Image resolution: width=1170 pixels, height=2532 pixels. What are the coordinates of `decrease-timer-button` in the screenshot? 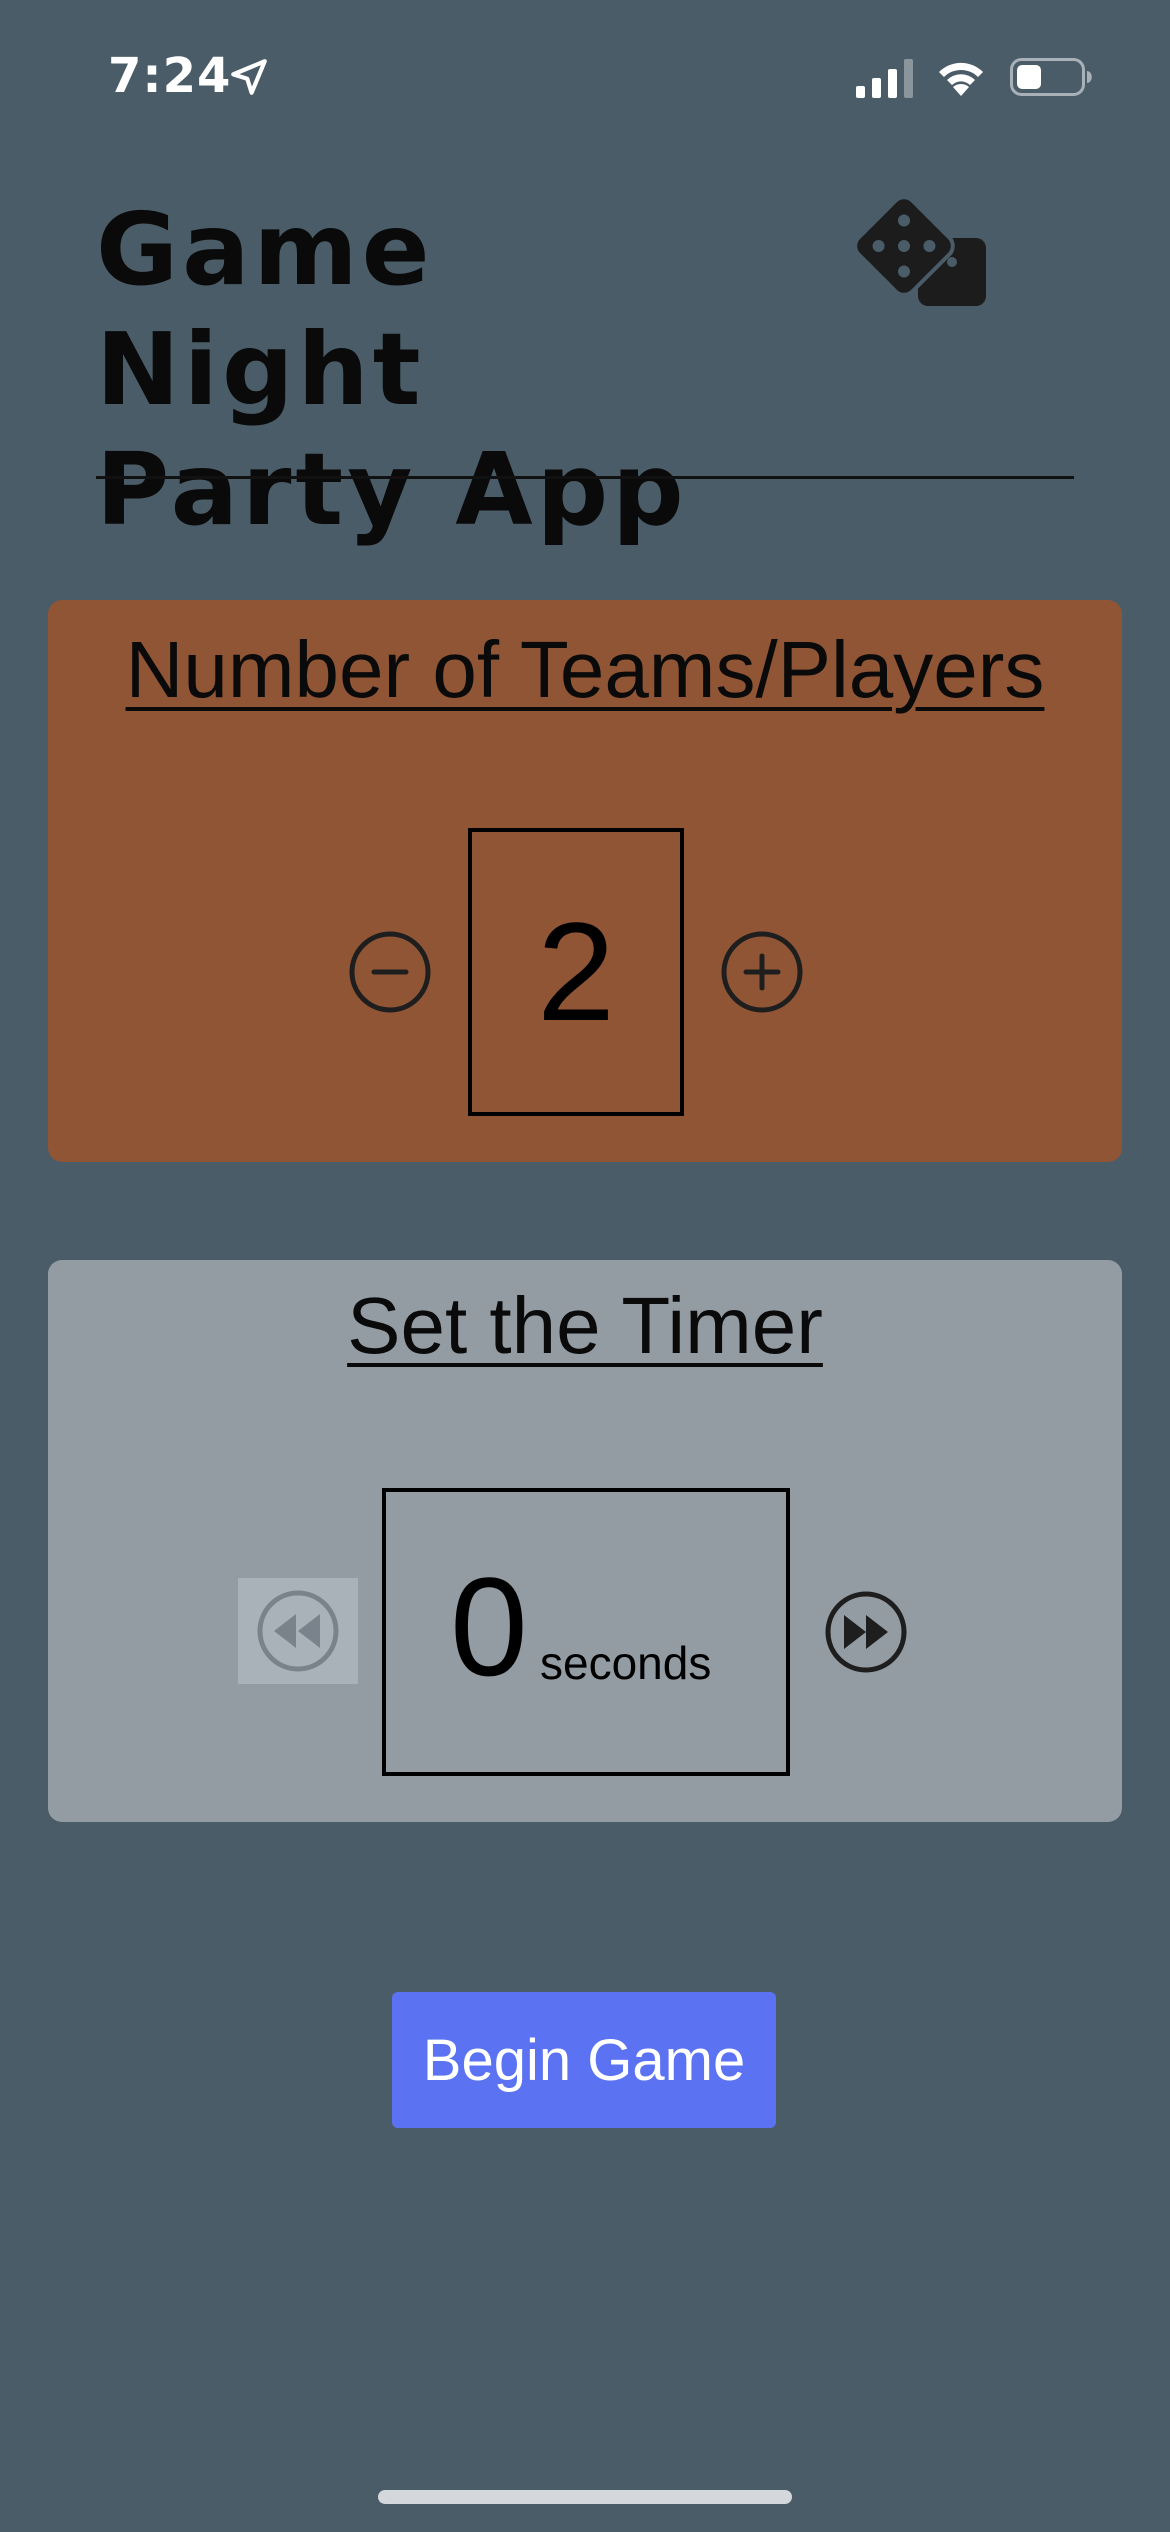 It's located at (298, 1631).